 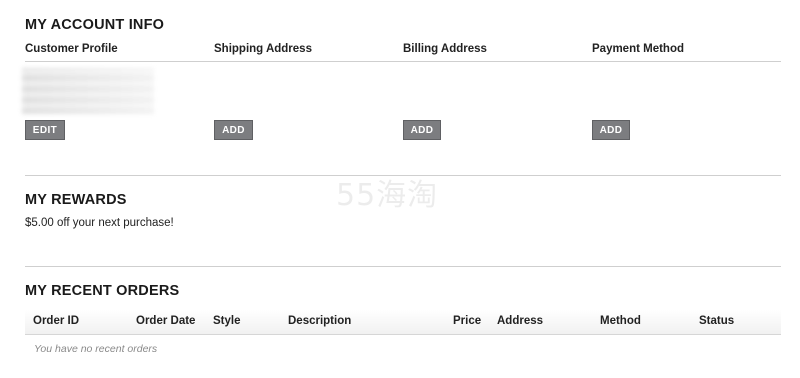 I want to click on shipping-address-heading: Shipping Address, so click(x=263, y=49).